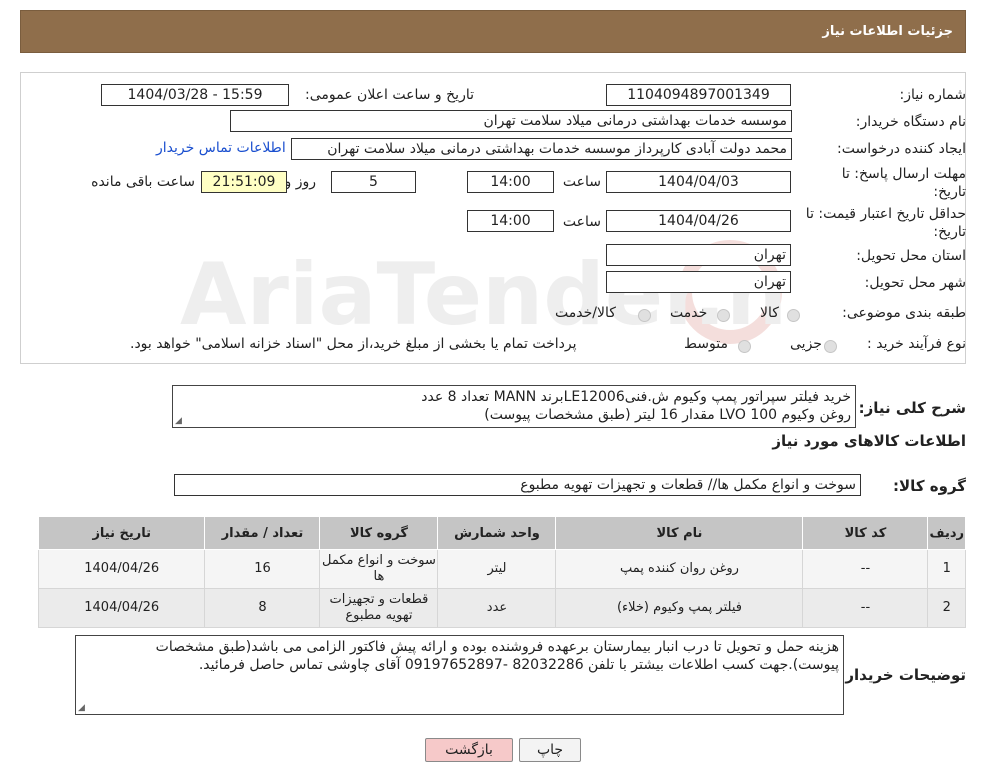  I want to click on col-header-unit: واحد شمارش, so click(497, 533).